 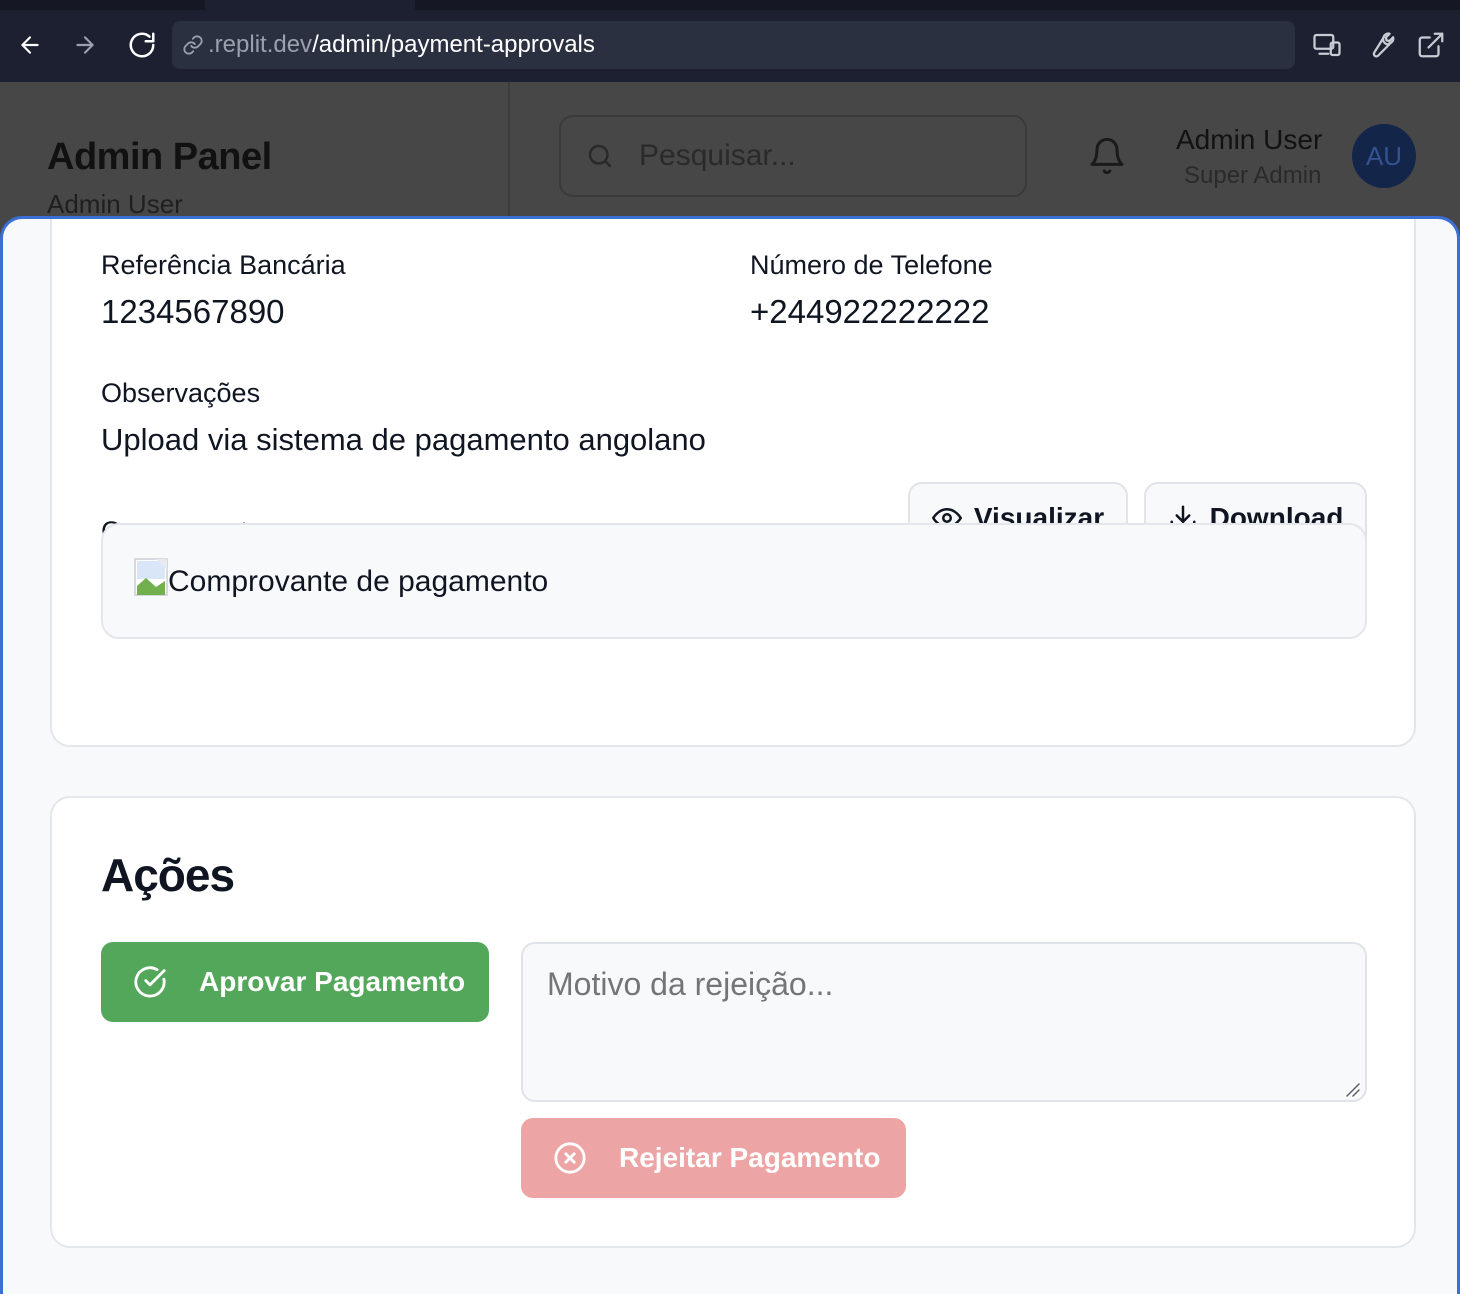 I want to click on bank-reference-value: 1234567890, so click(x=193, y=311).